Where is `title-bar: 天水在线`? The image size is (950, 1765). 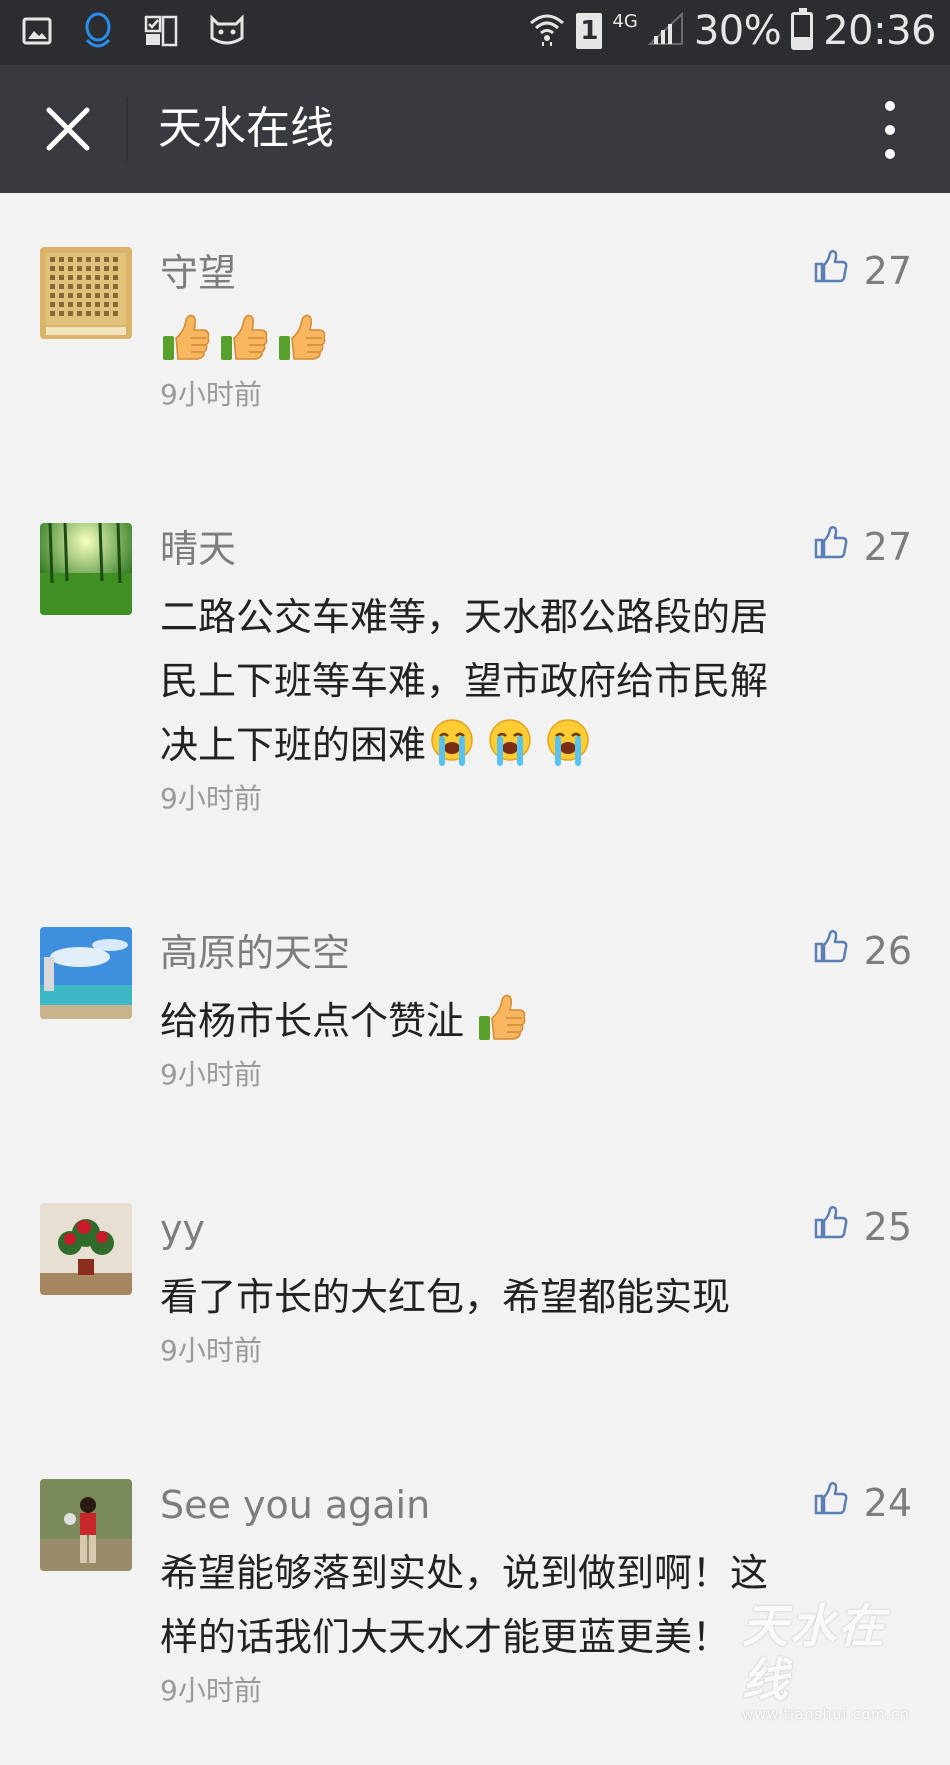 title-bar: 天水在线 is located at coordinates (475, 129).